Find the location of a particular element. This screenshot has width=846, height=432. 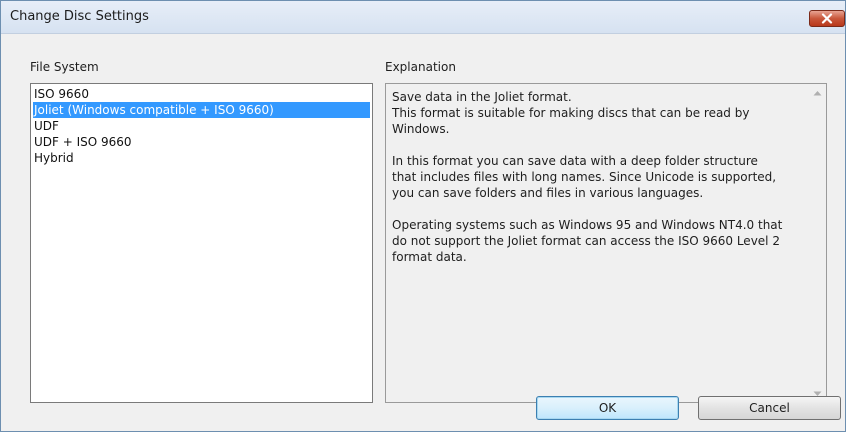

list-item-udf: UDF is located at coordinates (201, 126).